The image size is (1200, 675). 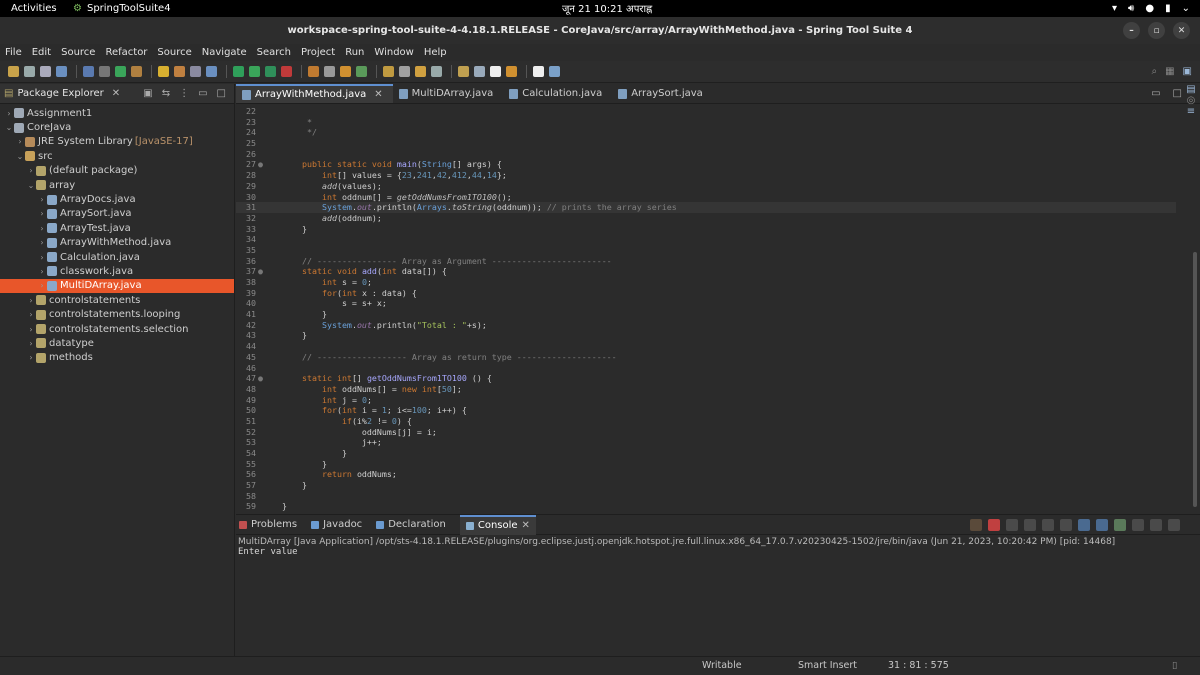 What do you see at coordinates (706, 432) in the screenshot?
I see `code-line: 52 oddNums[j] = i;` at bounding box center [706, 432].